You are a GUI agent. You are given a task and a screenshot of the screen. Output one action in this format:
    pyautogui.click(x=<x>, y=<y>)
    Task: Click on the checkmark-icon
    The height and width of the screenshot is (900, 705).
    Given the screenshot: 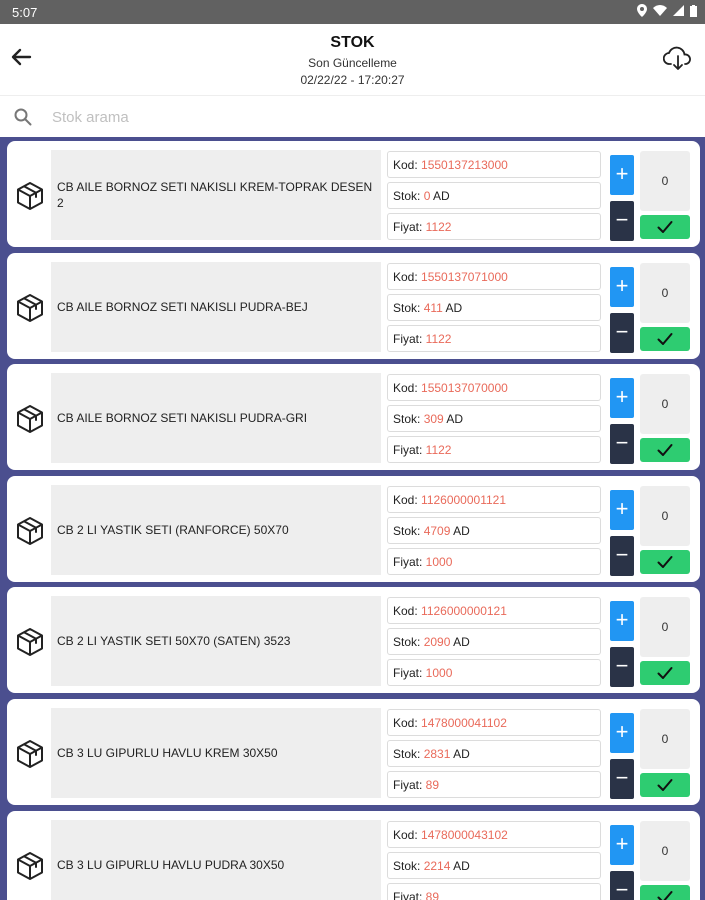 What is the action you would take?
    pyautogui.click(x=665, y=785)
    